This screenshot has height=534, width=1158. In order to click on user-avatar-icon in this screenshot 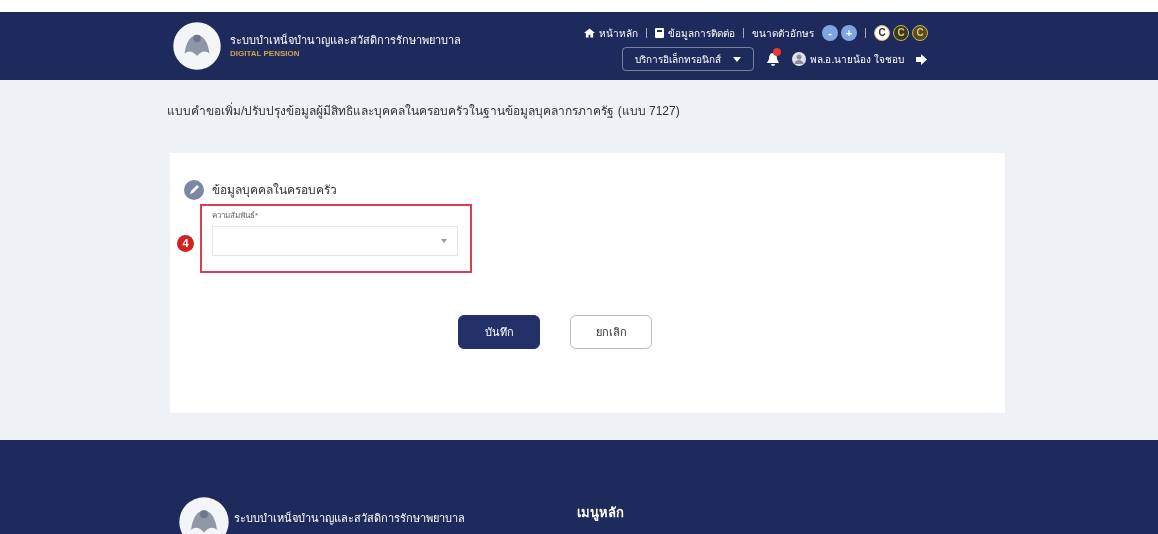, I will do `click(798, 59)`.